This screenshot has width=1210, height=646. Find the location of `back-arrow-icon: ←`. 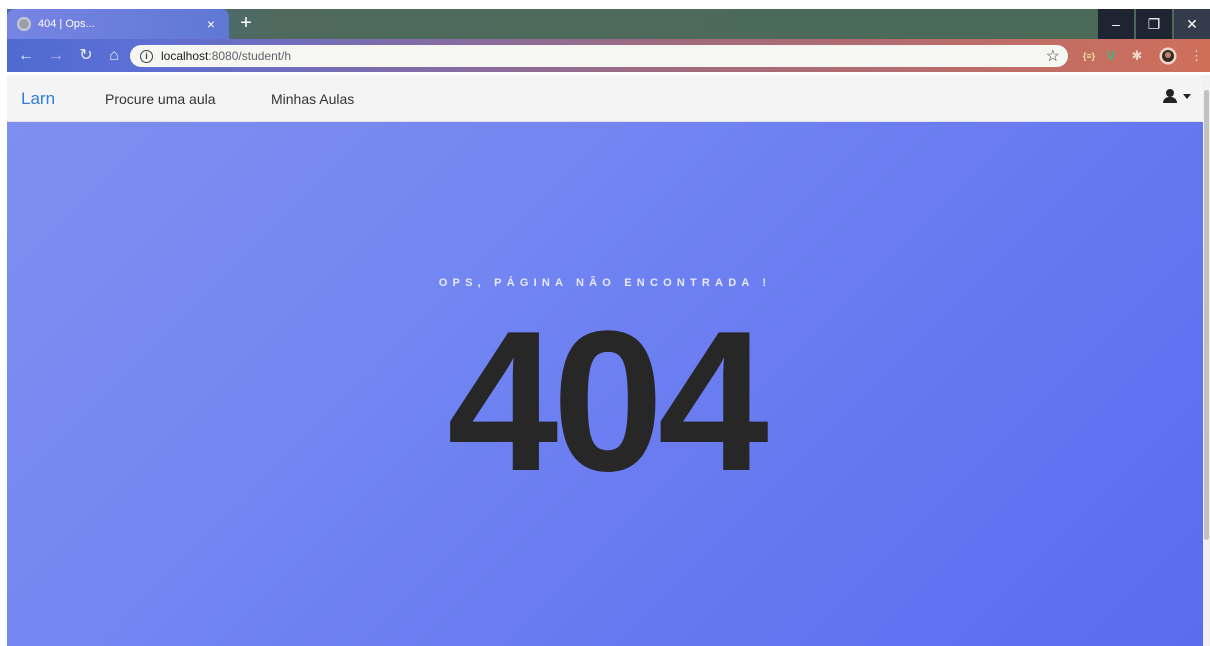

back-arrow-icon: ← is located at coordinates (26, 56).